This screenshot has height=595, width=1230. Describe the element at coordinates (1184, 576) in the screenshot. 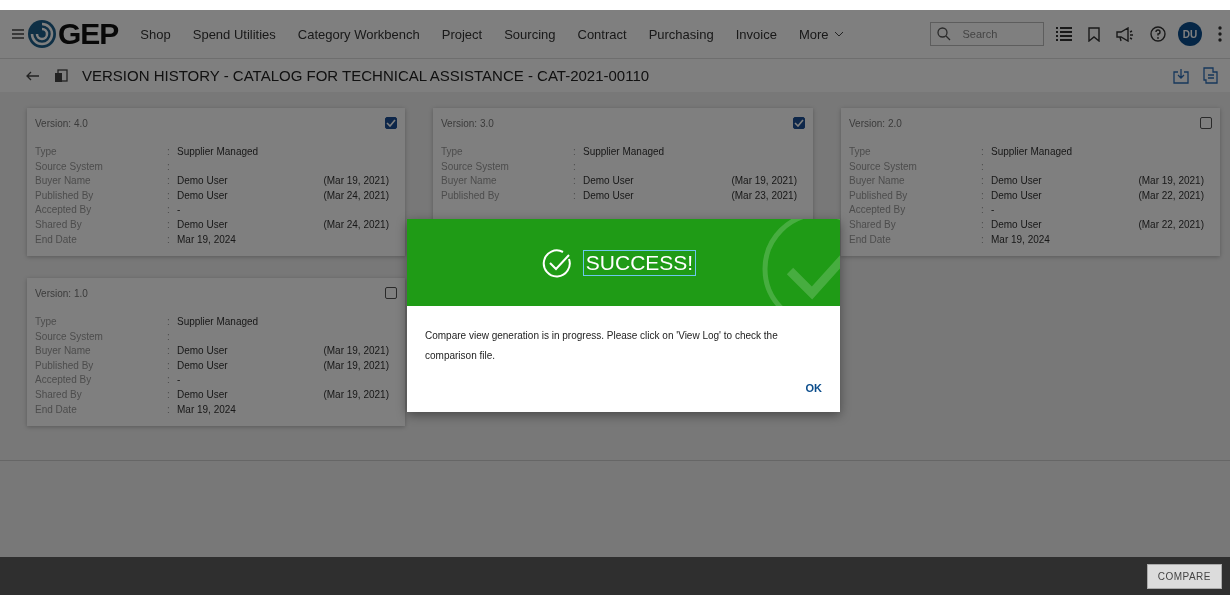

I see `compare-button: COMPARE` at that location.